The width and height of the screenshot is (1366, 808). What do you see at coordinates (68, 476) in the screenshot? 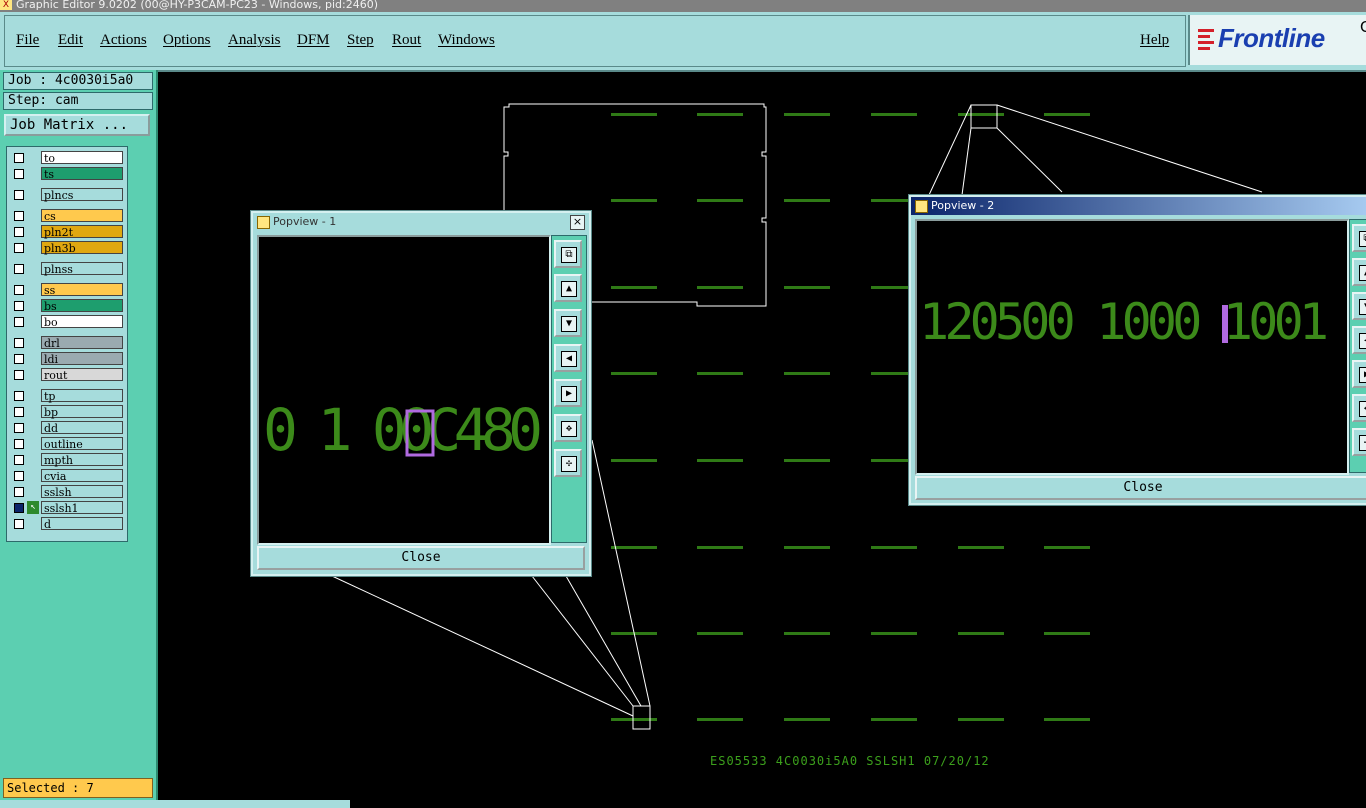
I see `layer-row-cvia: cvia` at bounding box center [68, 476].